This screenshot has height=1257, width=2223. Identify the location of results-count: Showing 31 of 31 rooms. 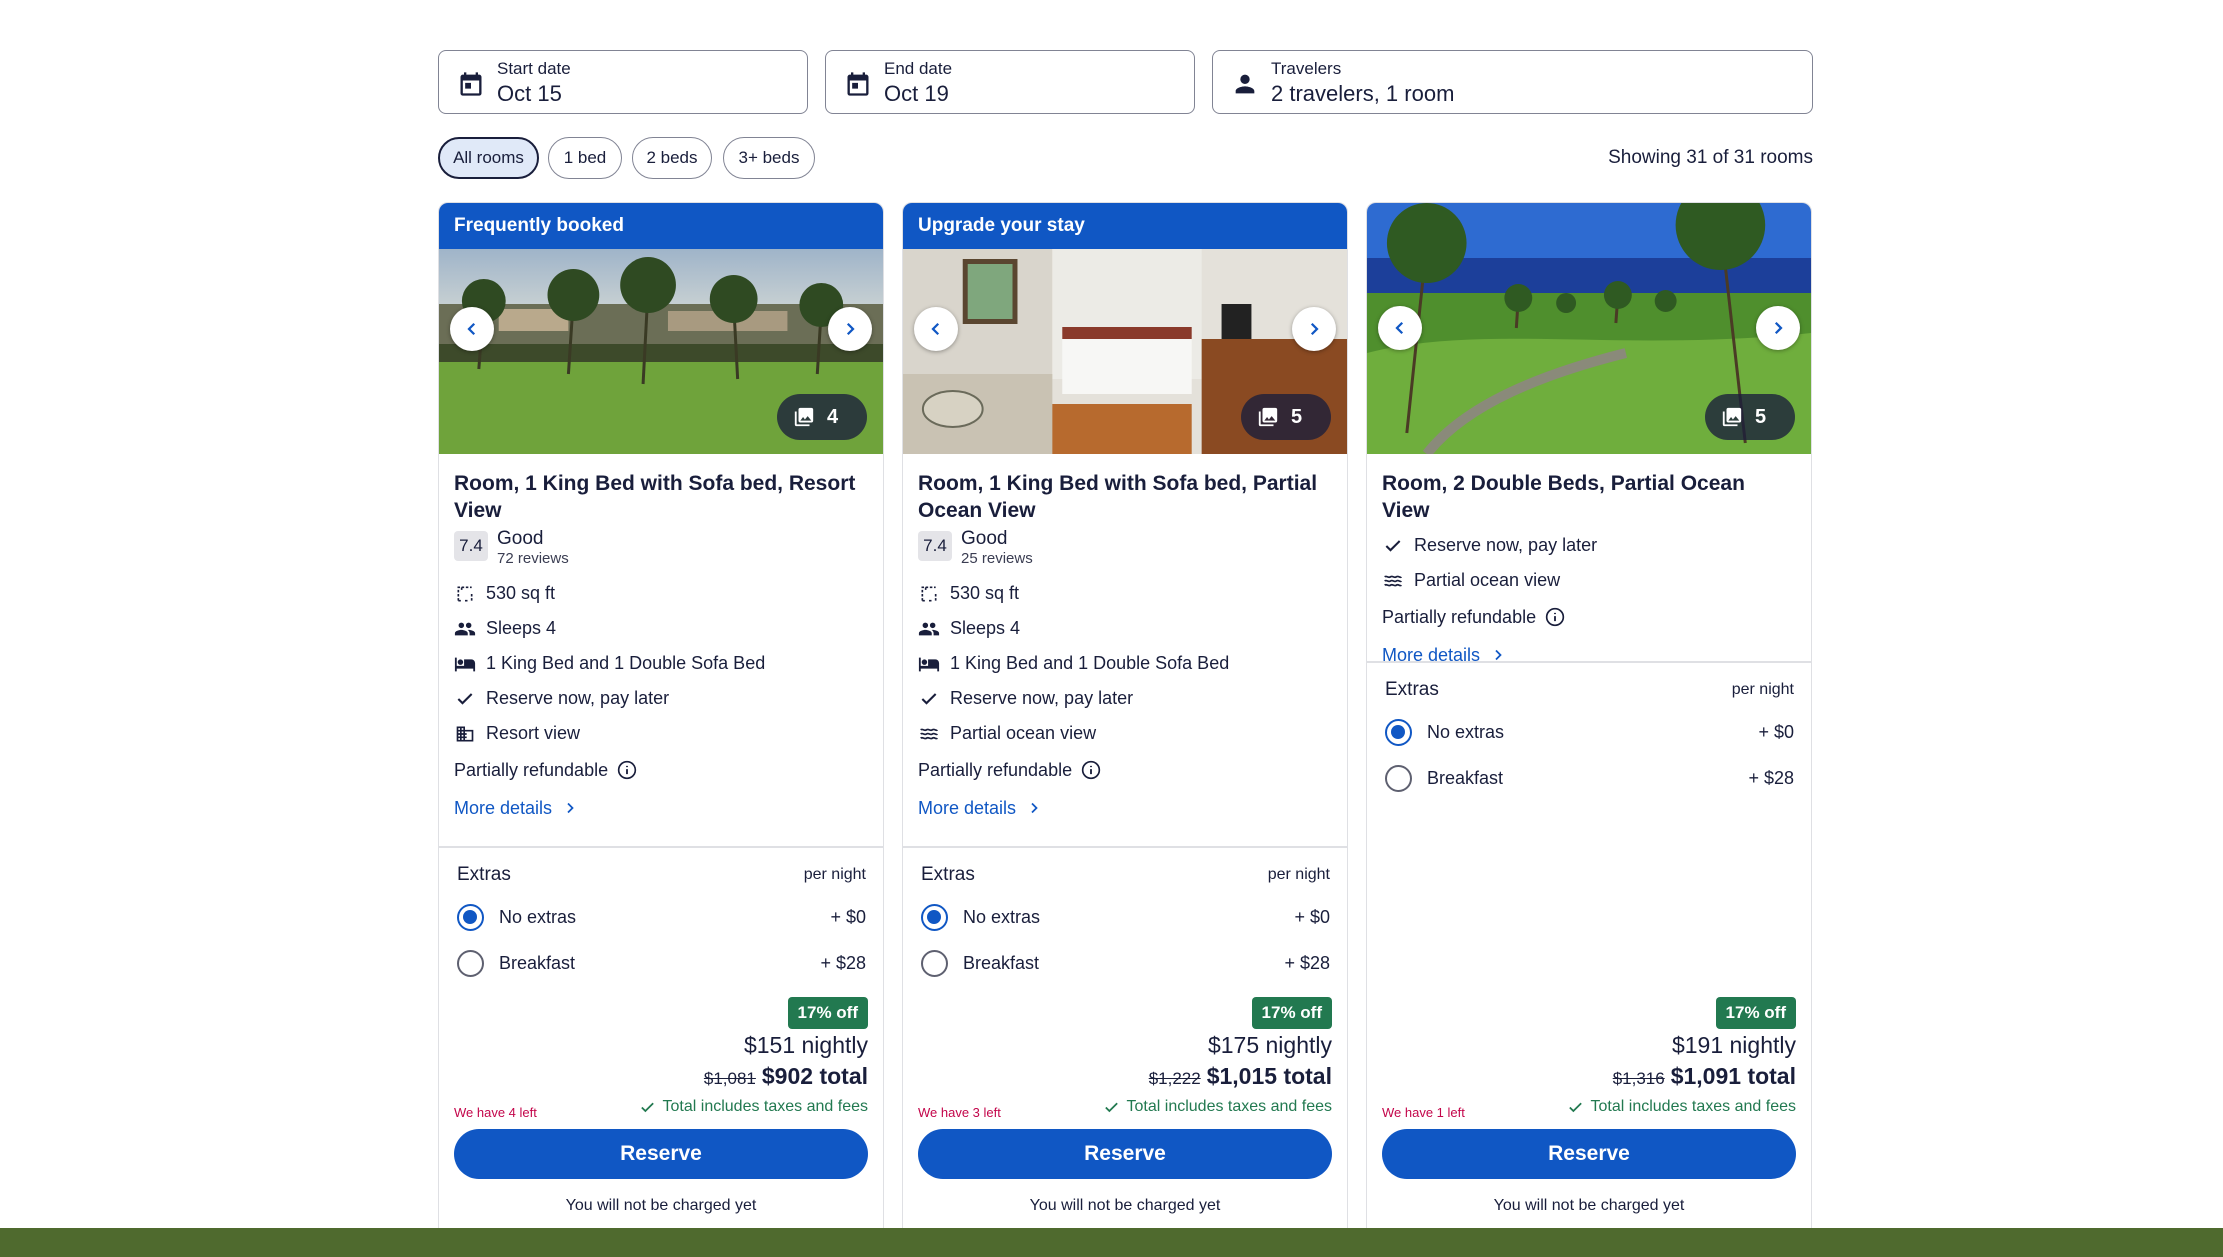
(1710, 157).